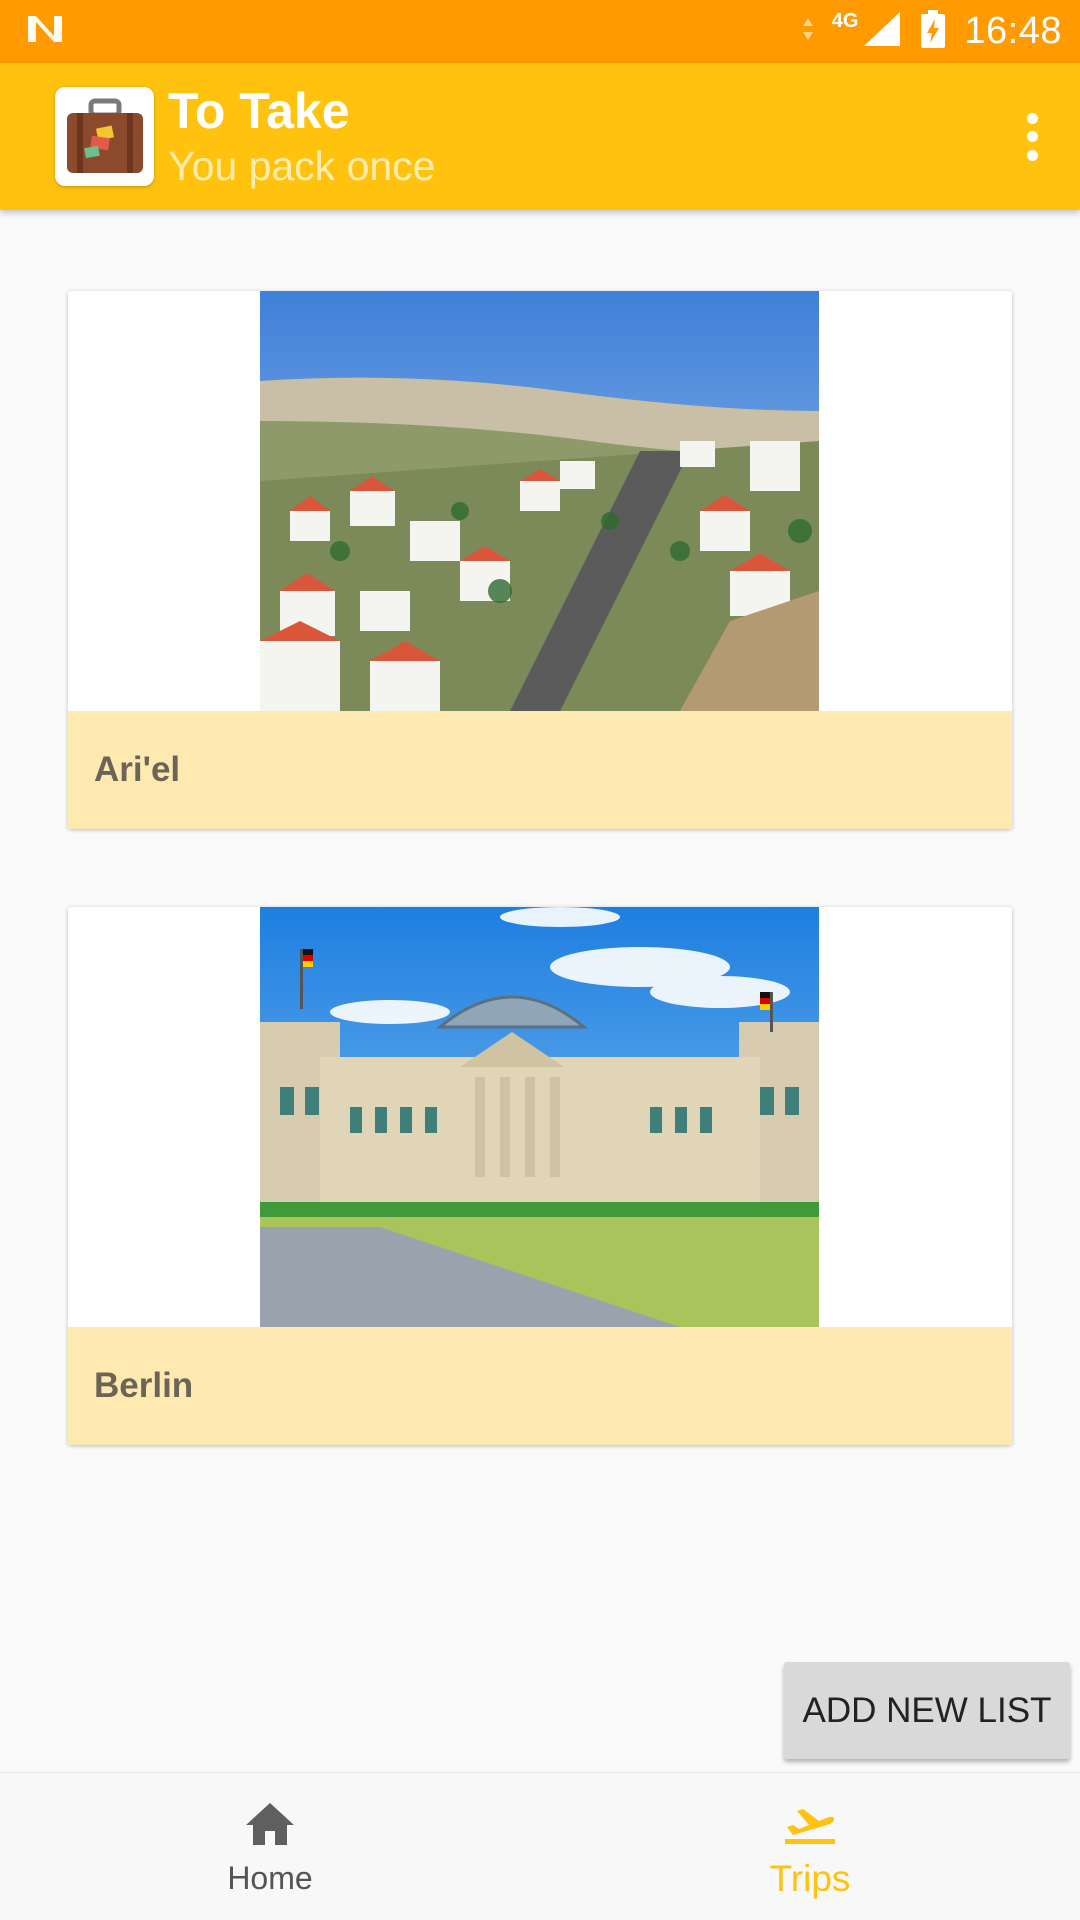 This screenshot has height=1920, width=1080. I want to click on app-subtitle: You pack once, so click(302, 165).